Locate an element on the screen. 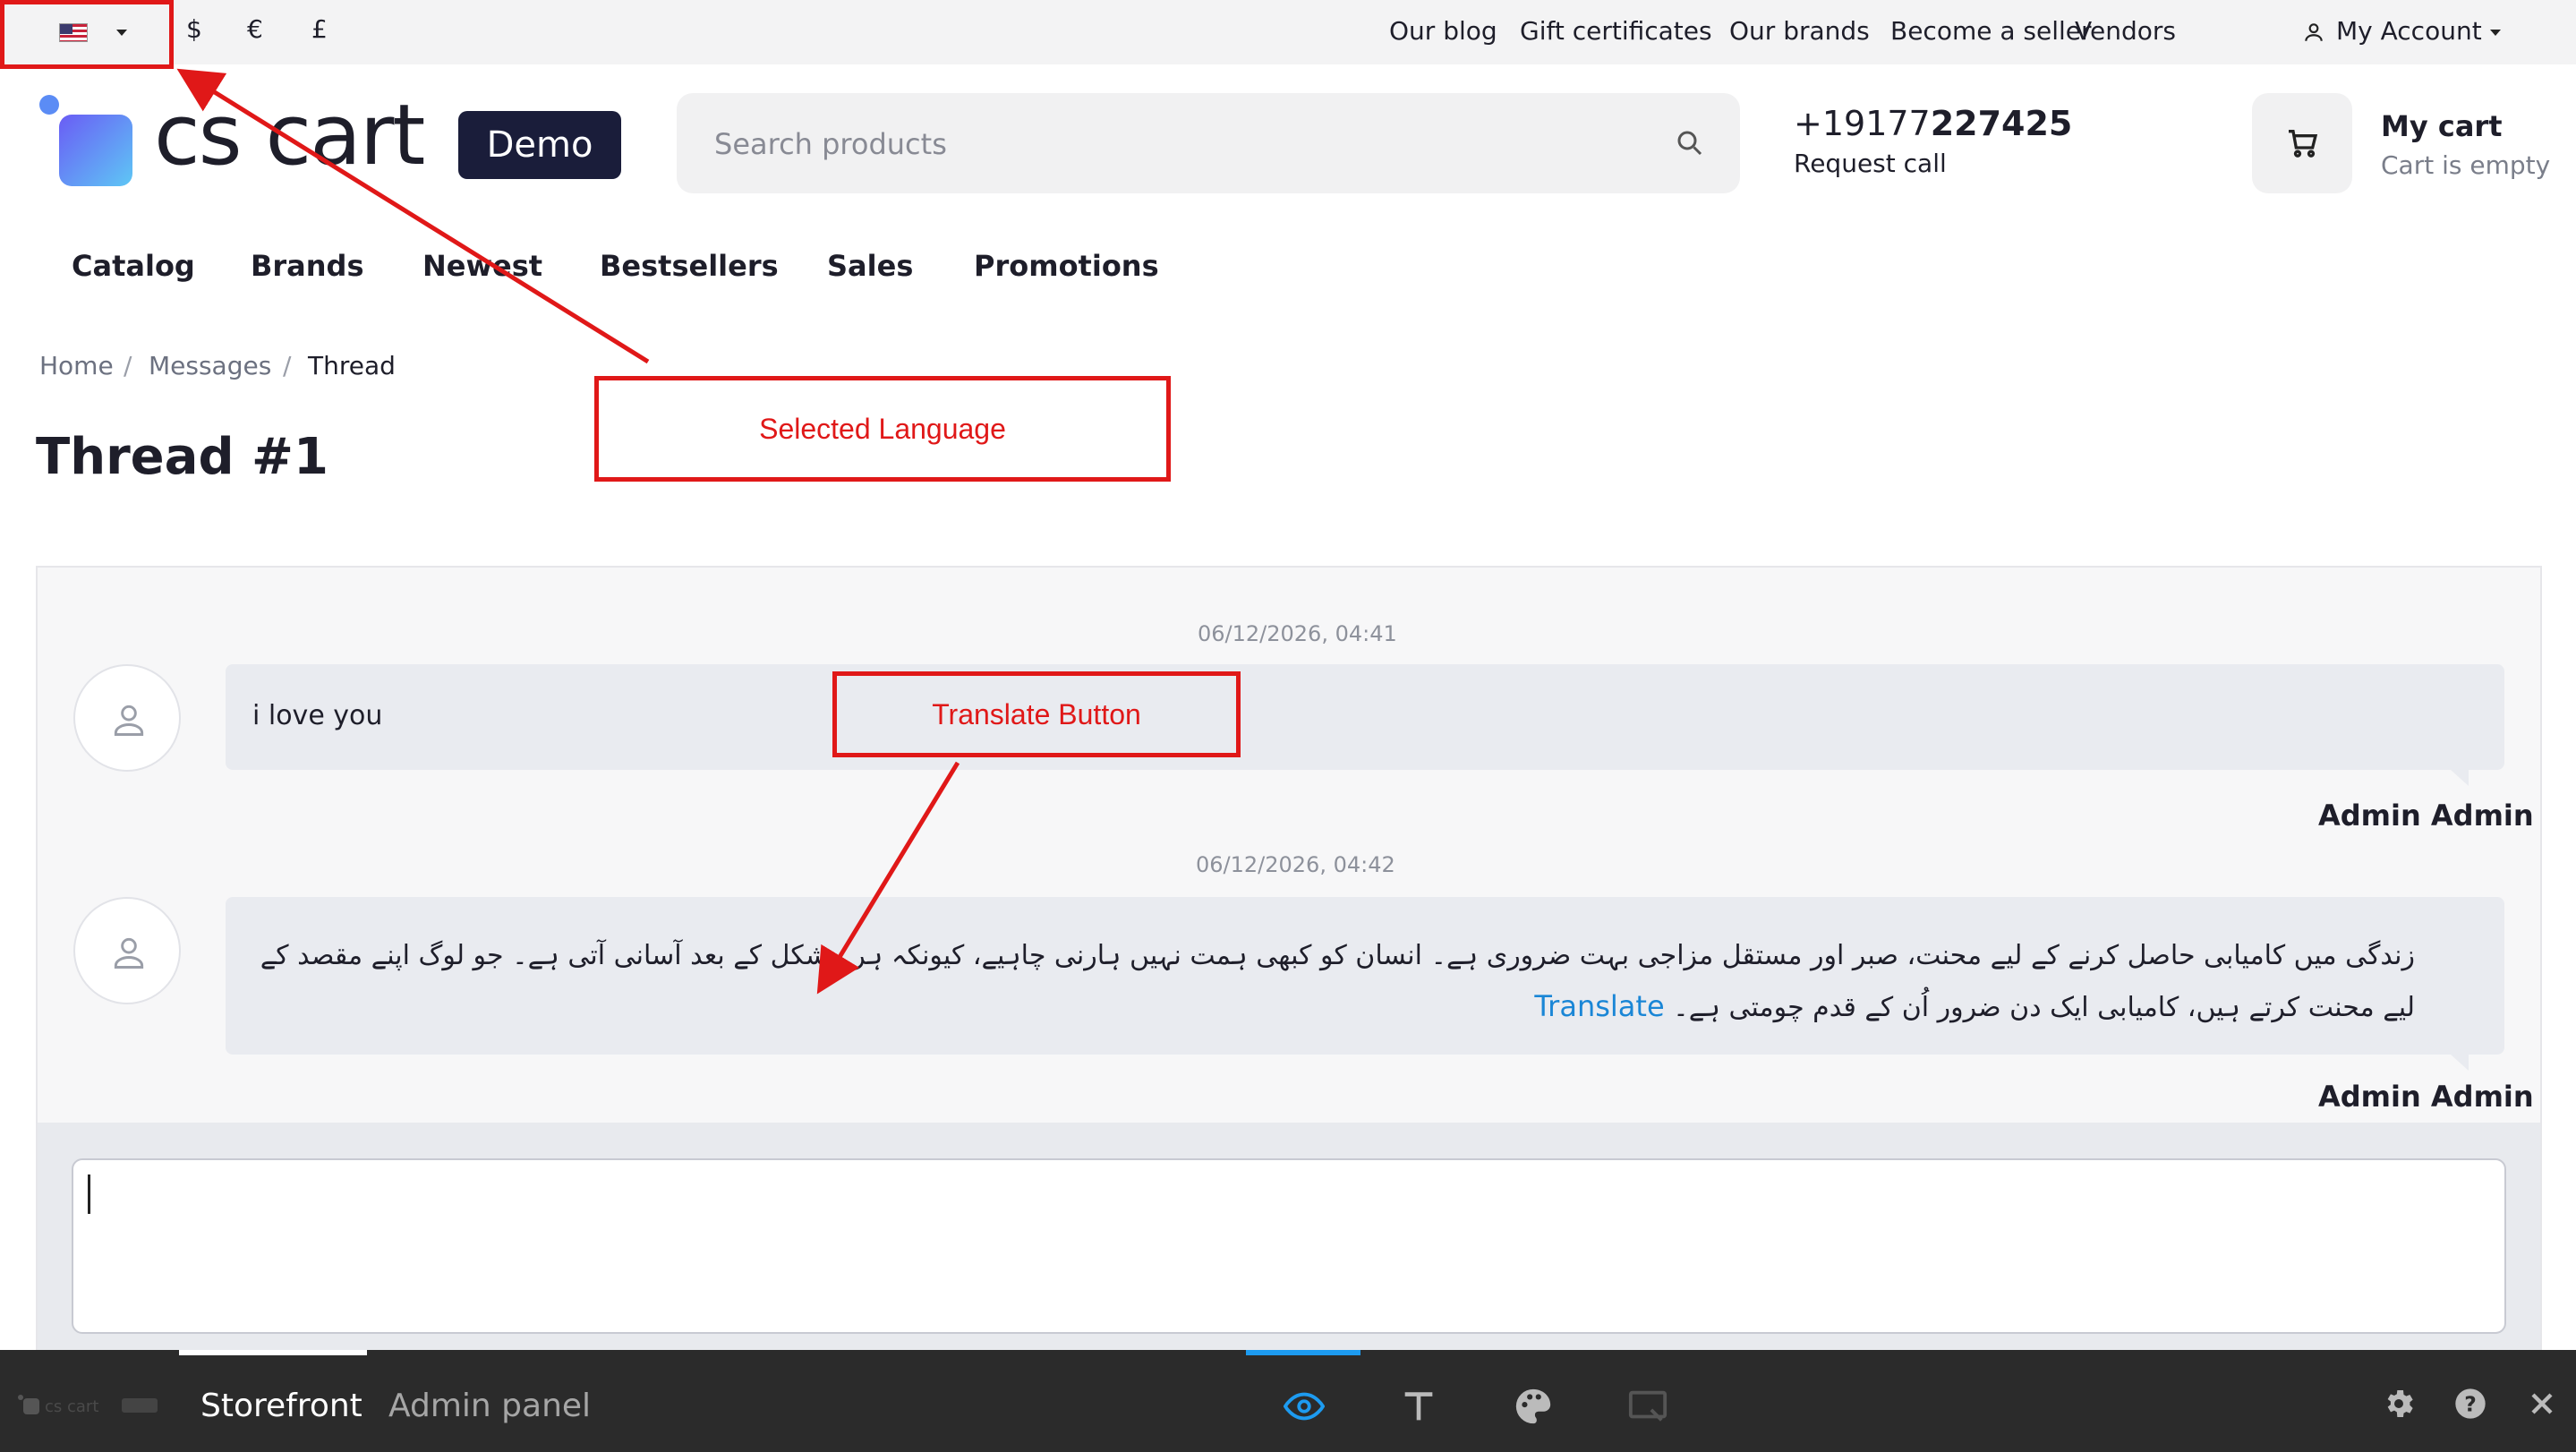 The image size is (2576, 1452). active-tab-indicator is located at coordinates (273, 1352).